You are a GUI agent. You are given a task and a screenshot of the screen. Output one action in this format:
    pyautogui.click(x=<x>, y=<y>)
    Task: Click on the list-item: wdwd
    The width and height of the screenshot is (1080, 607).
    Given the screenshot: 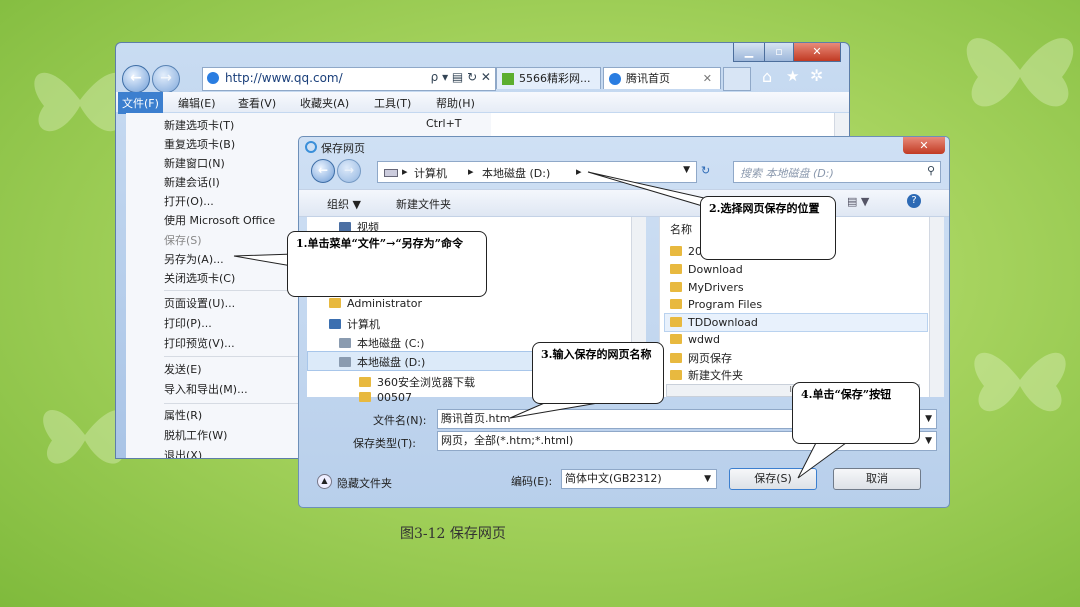 What is the action you would take?
    pyautogui.click(x=695, y=339)
    